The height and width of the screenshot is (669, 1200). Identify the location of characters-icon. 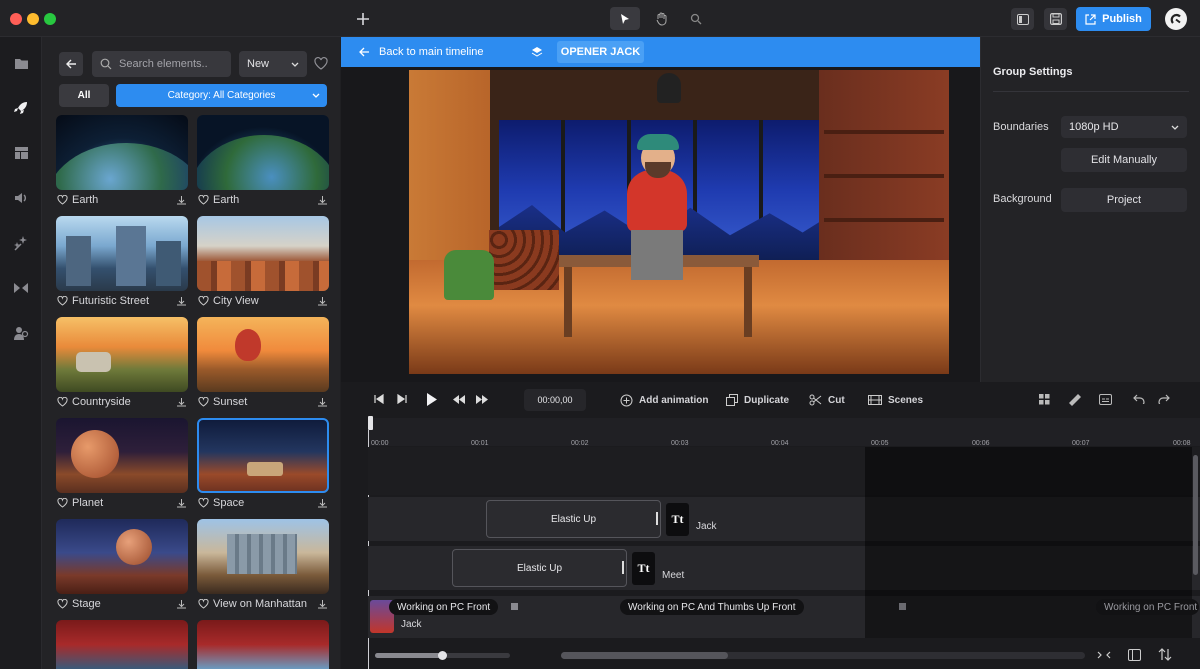
(21, 333).